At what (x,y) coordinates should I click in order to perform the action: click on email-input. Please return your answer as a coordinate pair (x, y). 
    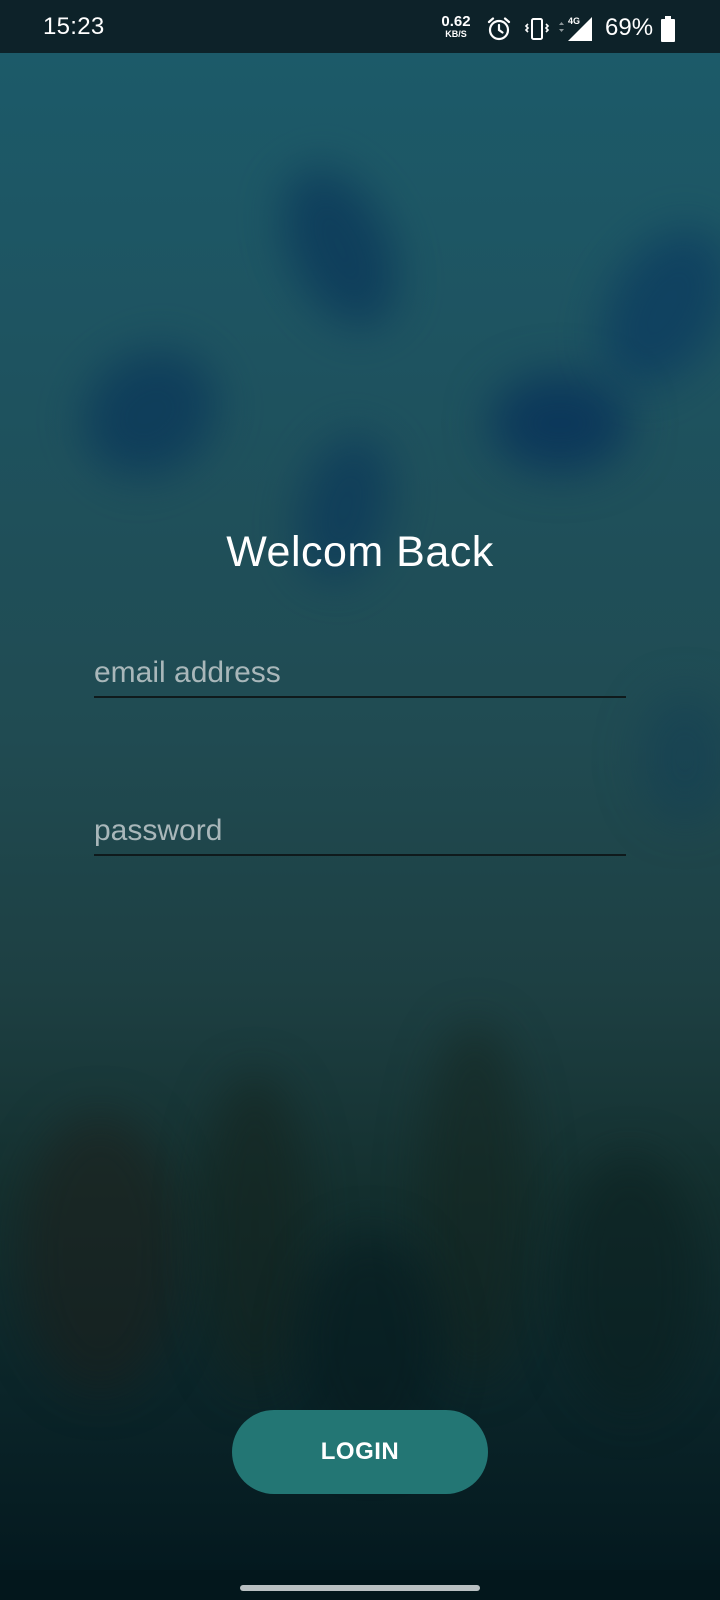
    Looking at the image, I should click on (360, 673).